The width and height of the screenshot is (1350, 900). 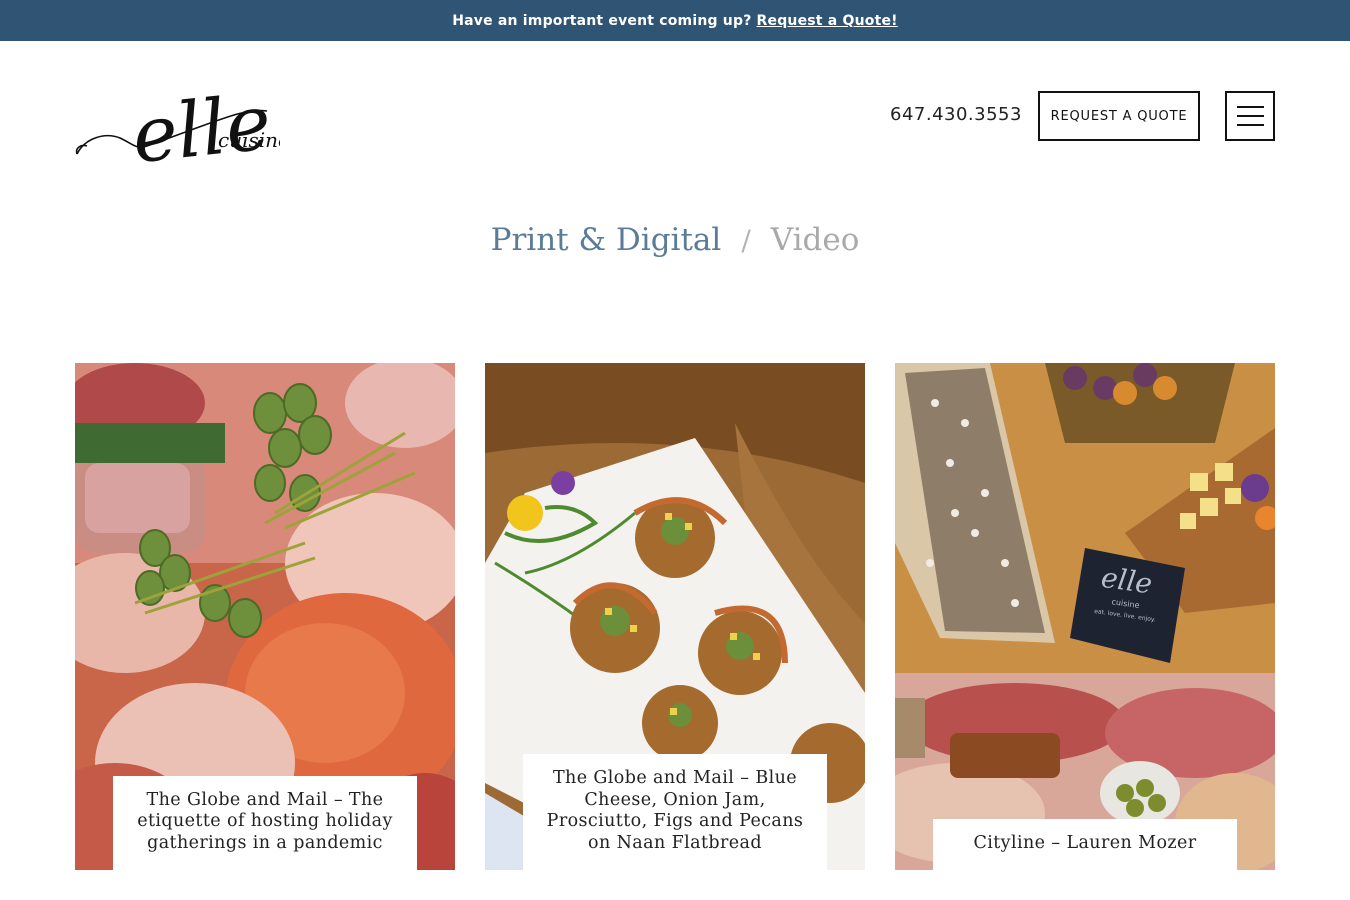 I want to click on tab-video: Video, so click(x=815, y=240).